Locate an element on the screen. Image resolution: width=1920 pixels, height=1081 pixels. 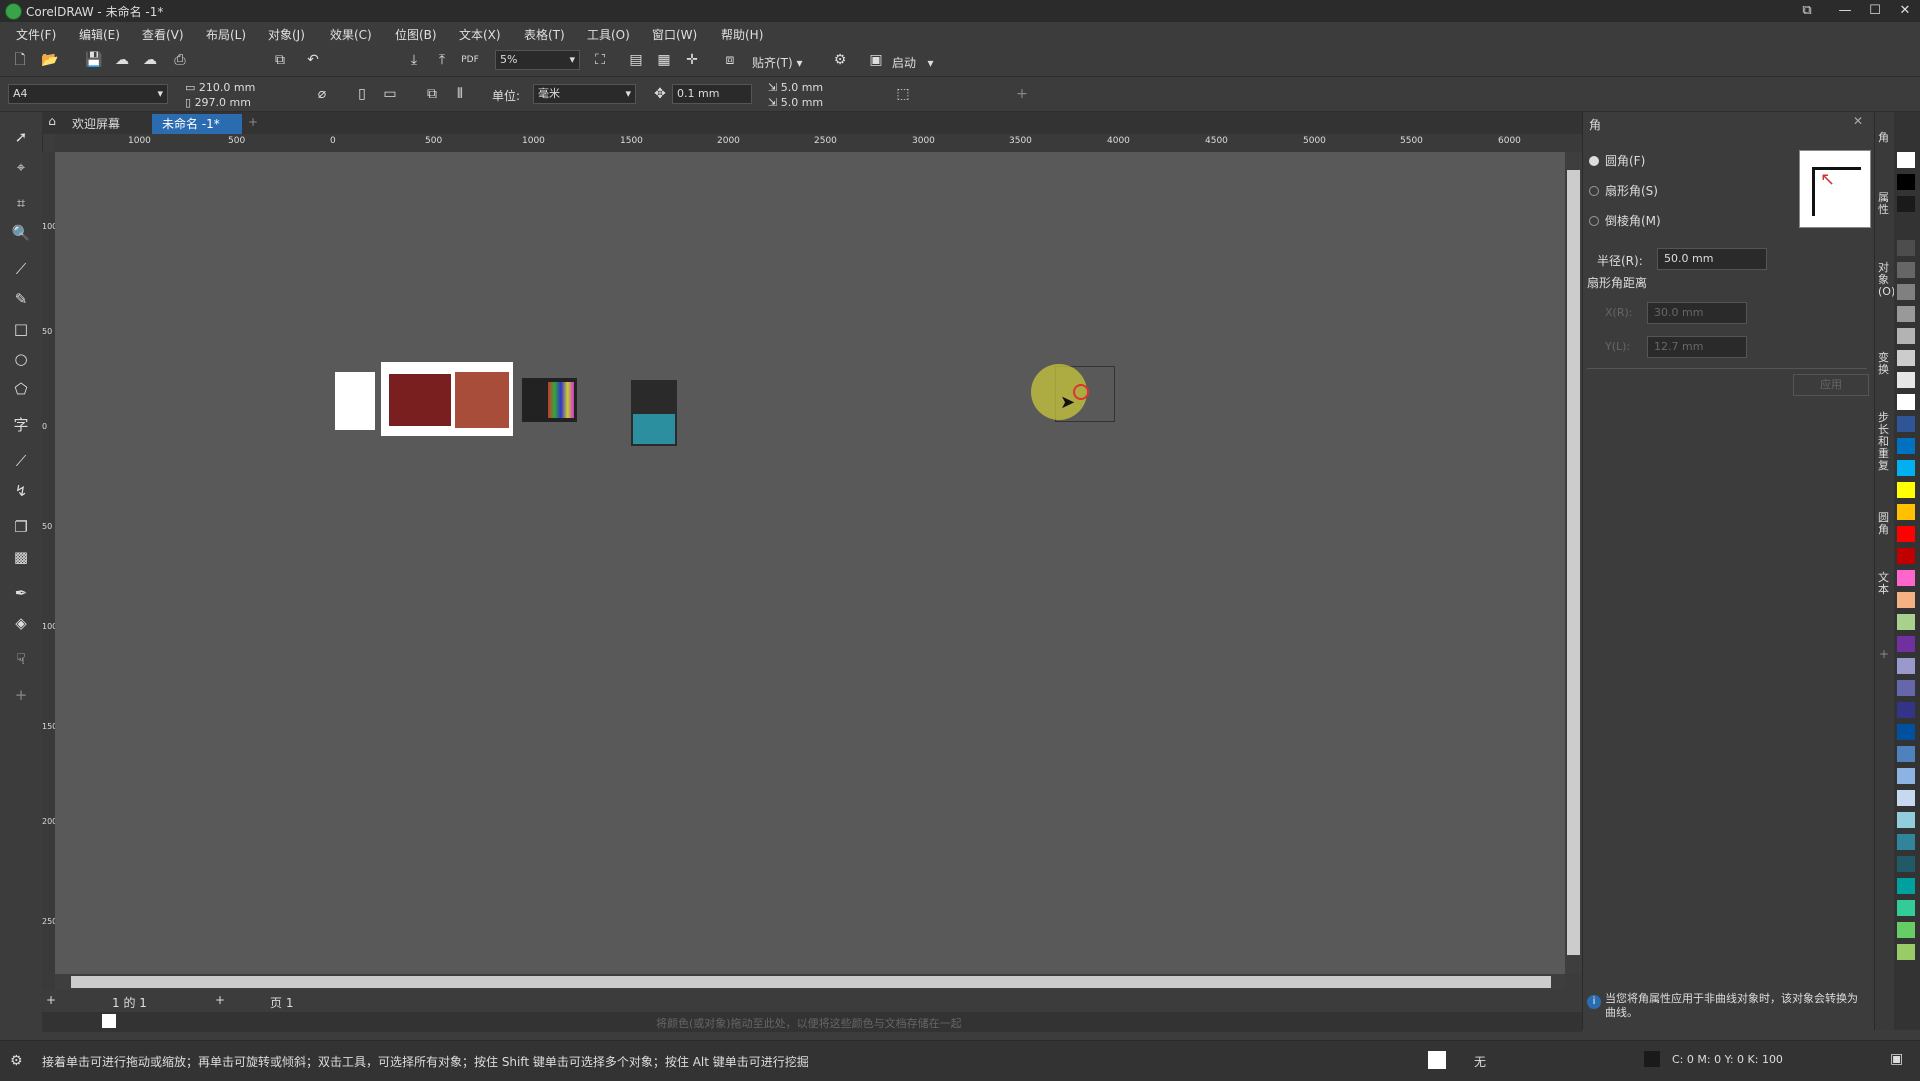
docker-tab-transform: 变换 is located at coordinates (1885, 364).